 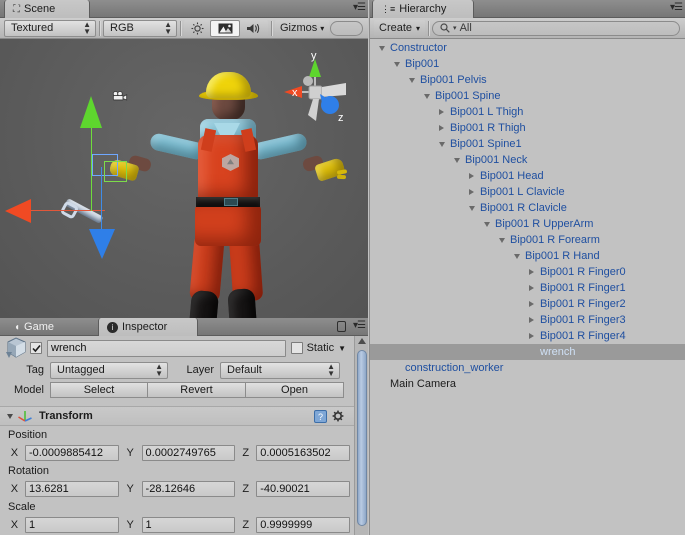 What do you see at coordinates (527, 80) in the screenshot?
I see `hierarchy-item-bip001-pelvis: Bip001 Pelvis` at bounding box center [527, 80].